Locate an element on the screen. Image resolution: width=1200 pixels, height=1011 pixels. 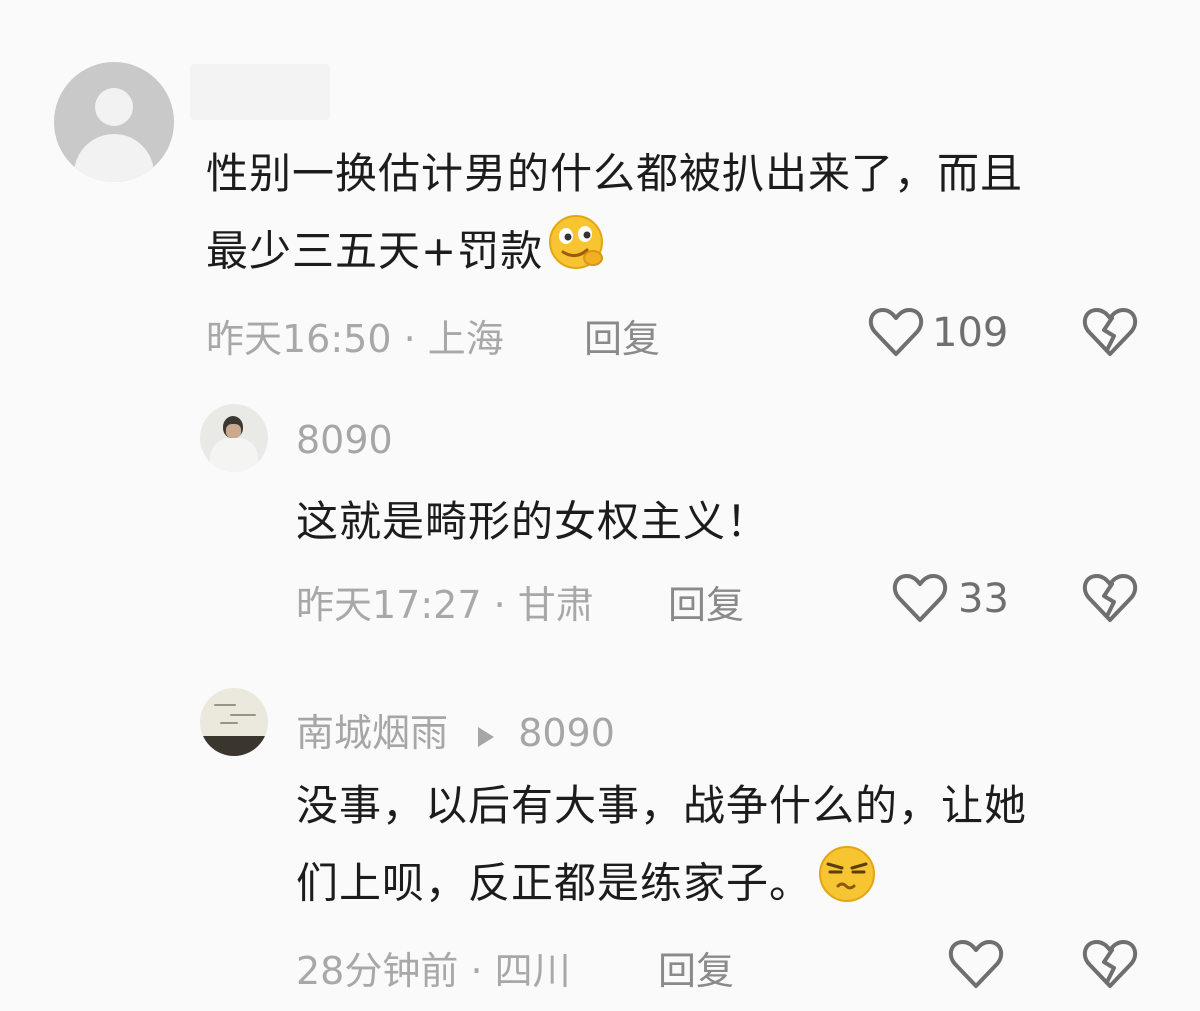
reply-header: 南城烟雨 8090 is located at coordinates (455, 730).